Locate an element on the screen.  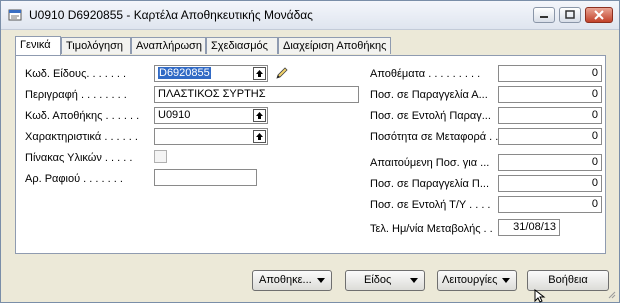
location-code-value: U0910 is located at coordinates (174, 115).